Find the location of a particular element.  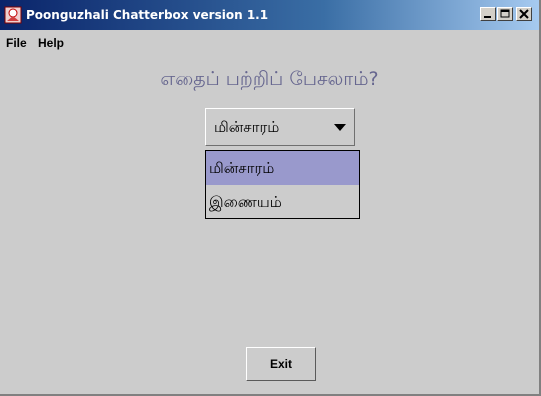

minimize-icon is located at coordinates (487, 17).